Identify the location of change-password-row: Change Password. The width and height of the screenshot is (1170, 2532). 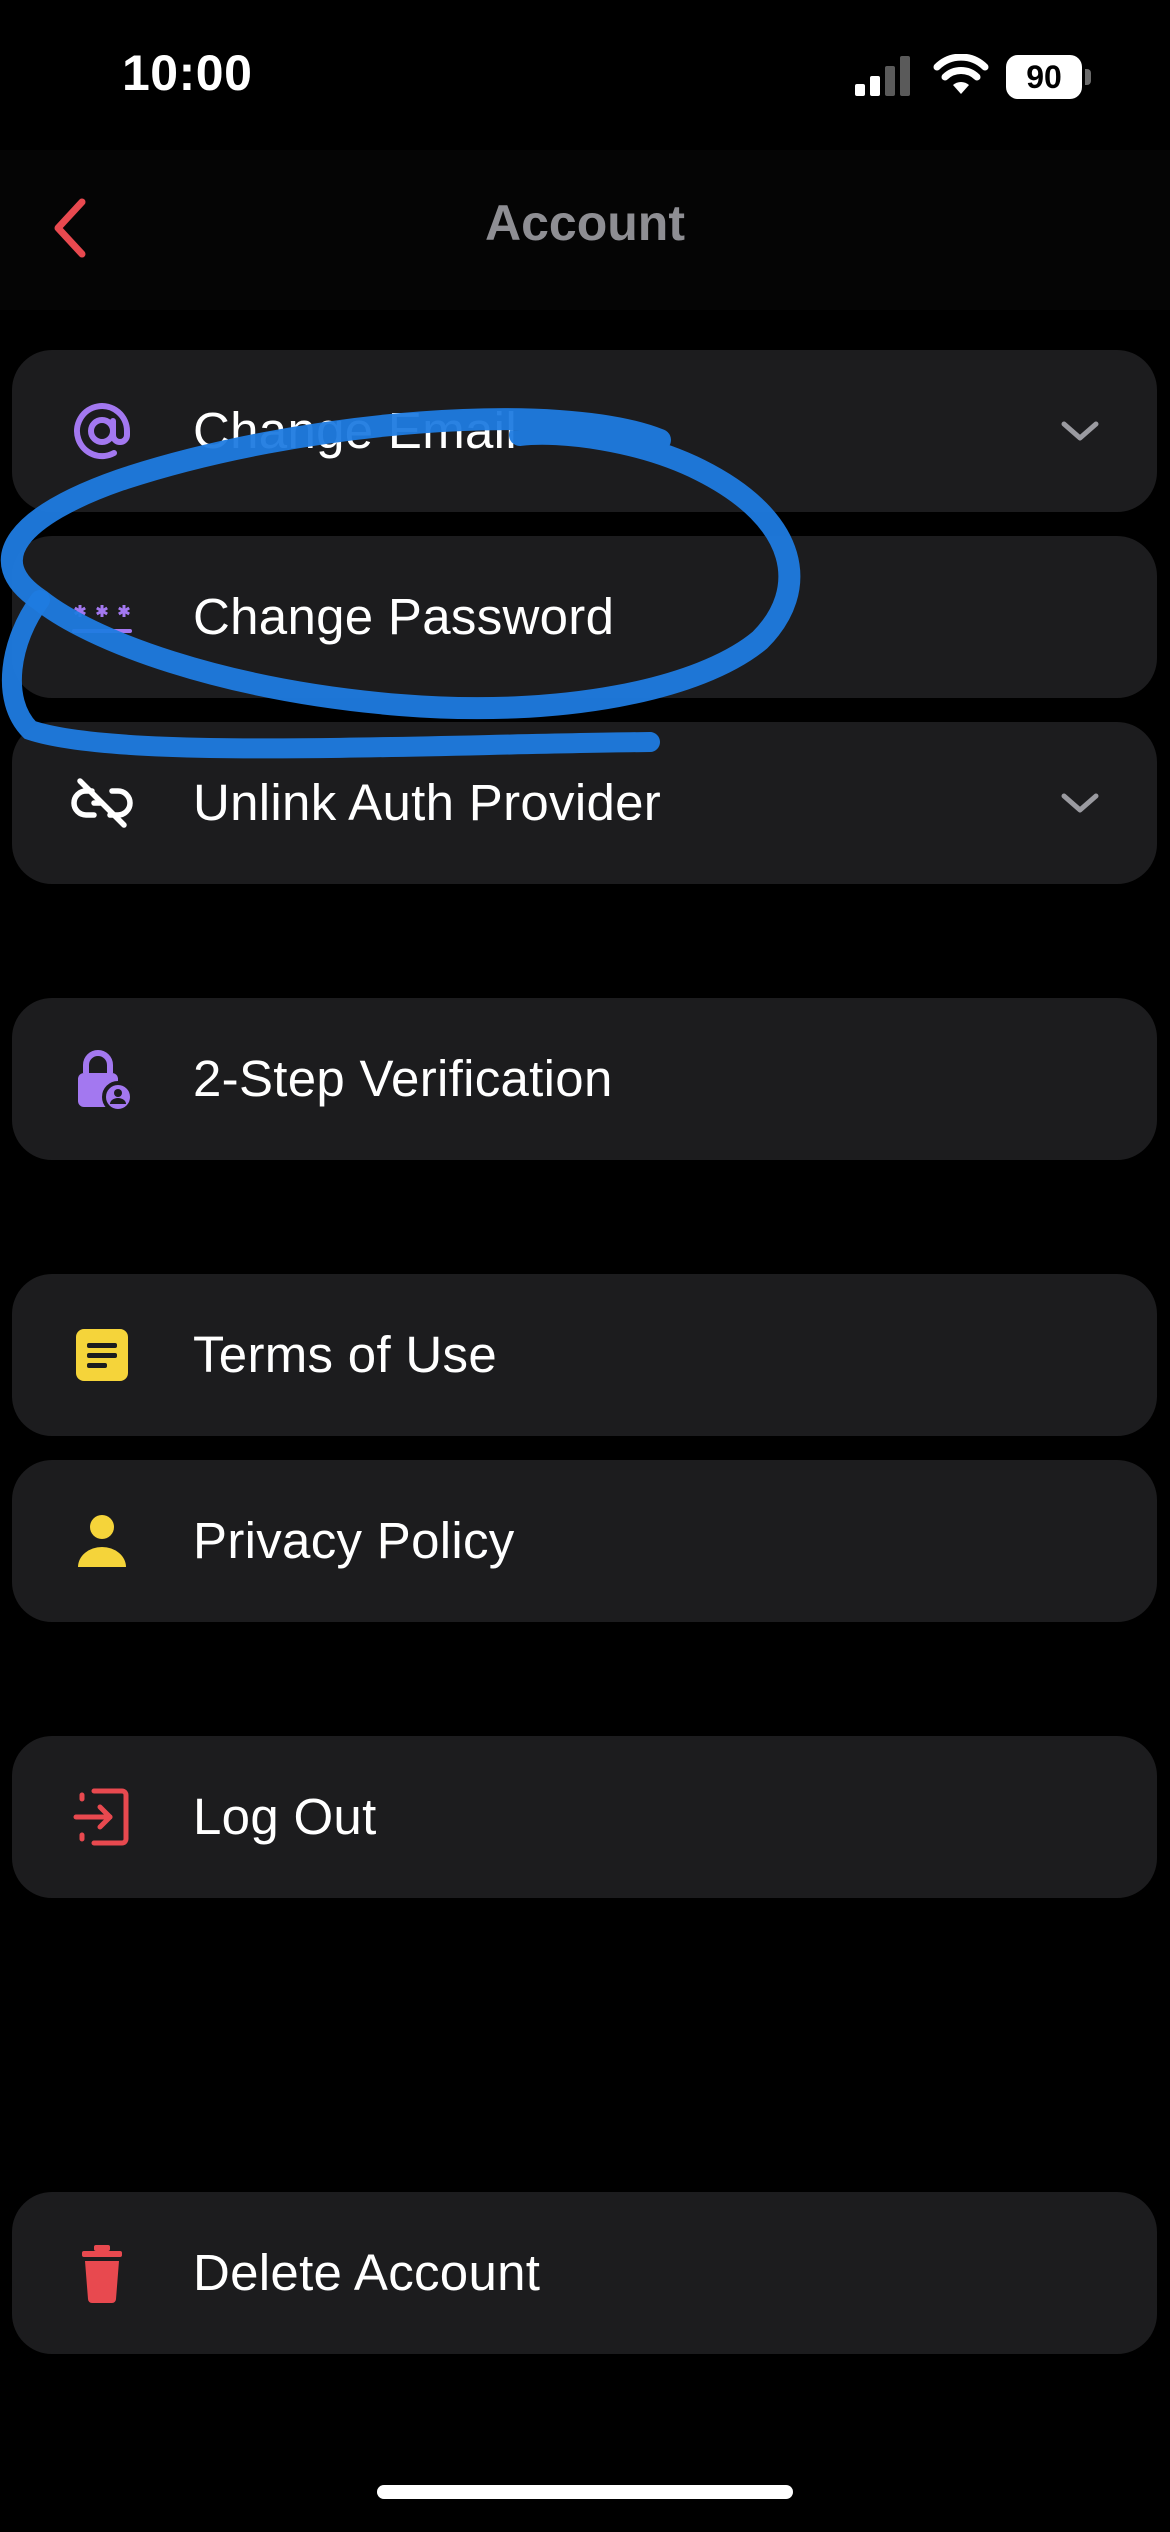
(584, 617).